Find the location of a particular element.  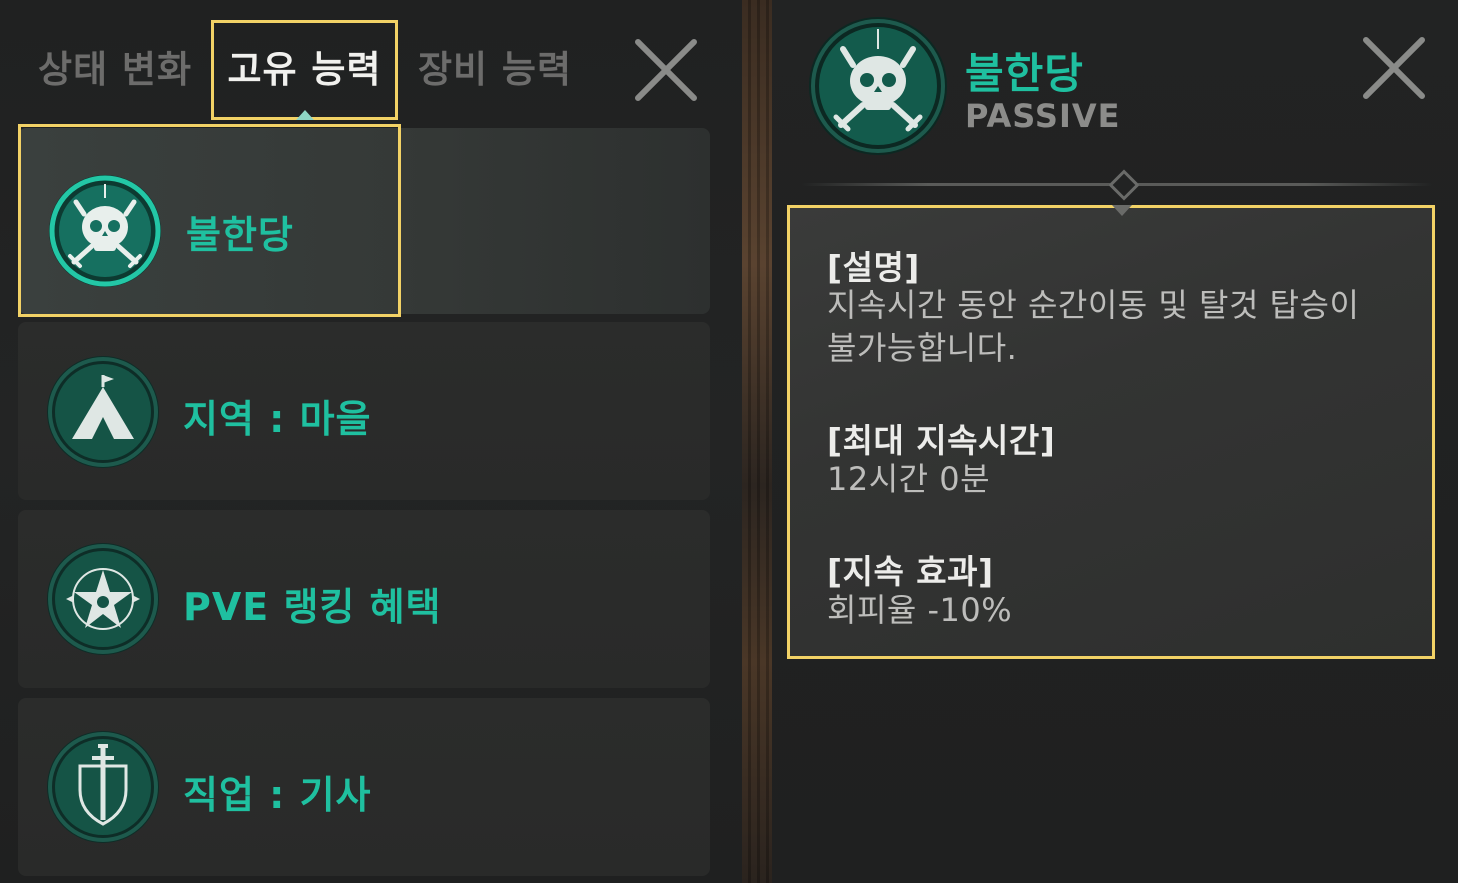

effect-value: 회피율 -10% is located at coordinates (920, 610).